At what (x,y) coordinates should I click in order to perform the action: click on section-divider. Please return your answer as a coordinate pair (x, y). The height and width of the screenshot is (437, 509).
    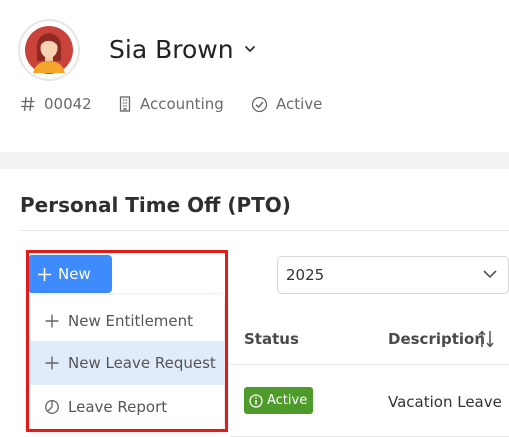
    Looking at the image, I should click on (254, 160).